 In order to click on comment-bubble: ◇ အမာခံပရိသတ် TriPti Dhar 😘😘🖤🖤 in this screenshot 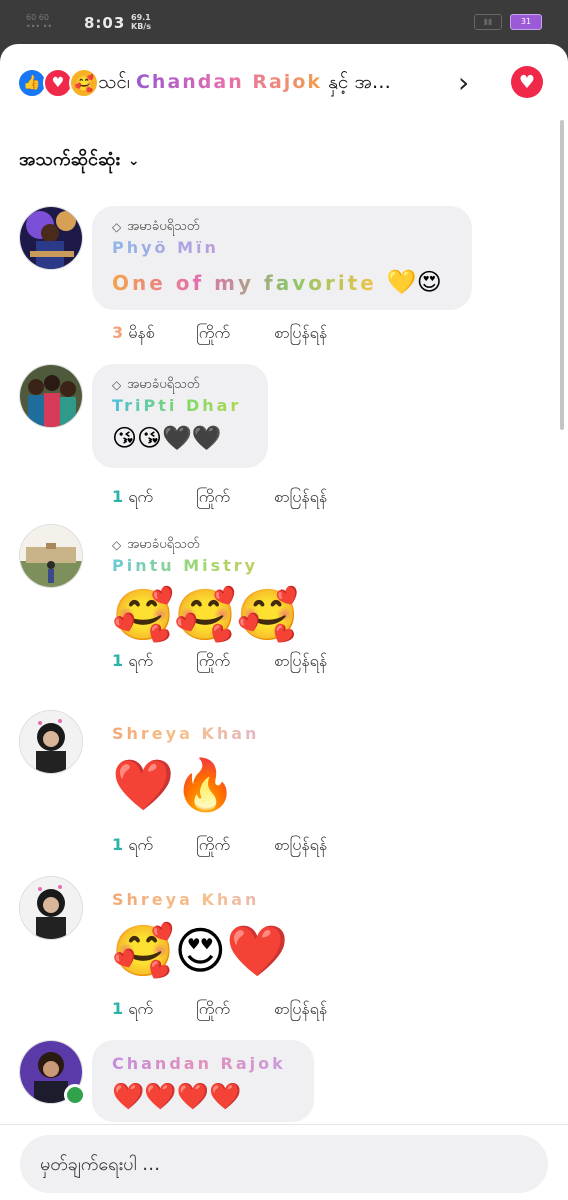, I will do `click(180, 416)`.